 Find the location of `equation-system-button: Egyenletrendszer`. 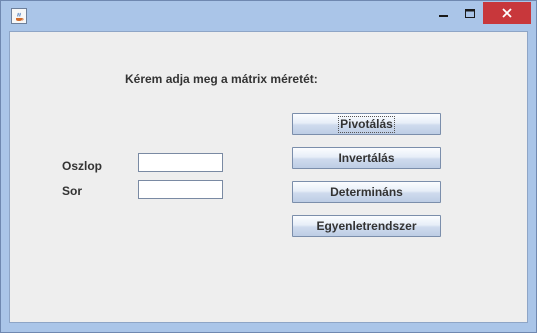

equation-system-button: Egyenletrendszer is located at coordinates (366, 226).